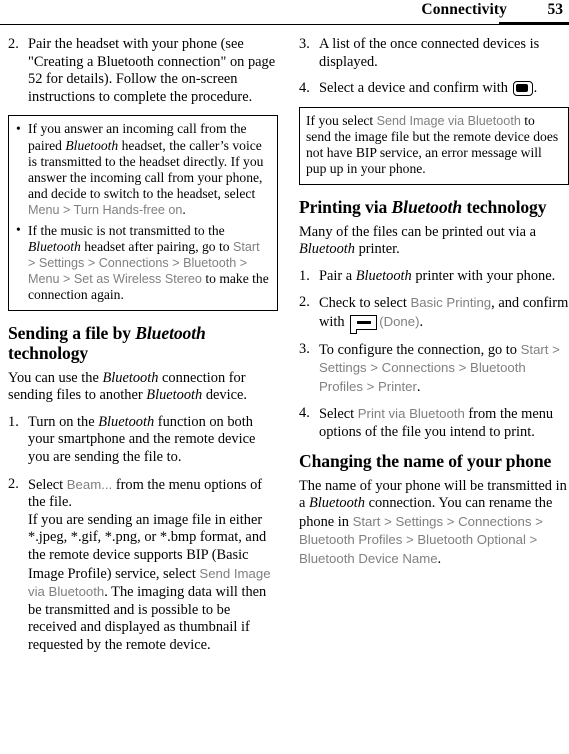 The height and width of the screenshot is (754, 569). I want to click on ui-command-reference: Basic Printing, so click(451, 303).